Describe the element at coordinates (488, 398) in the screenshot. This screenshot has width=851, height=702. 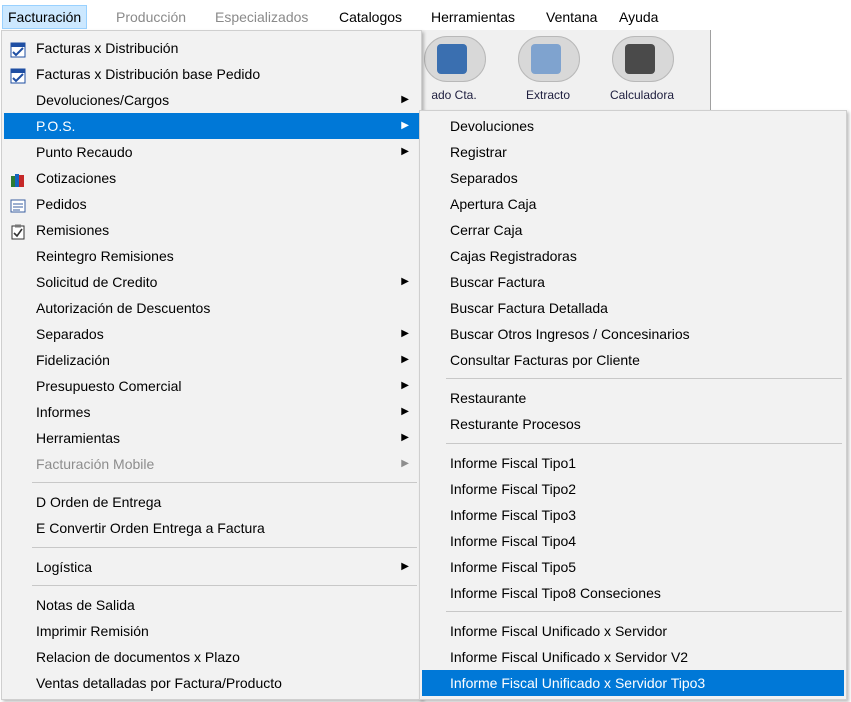
I see `menu-item-label: Restaurante` at that location.